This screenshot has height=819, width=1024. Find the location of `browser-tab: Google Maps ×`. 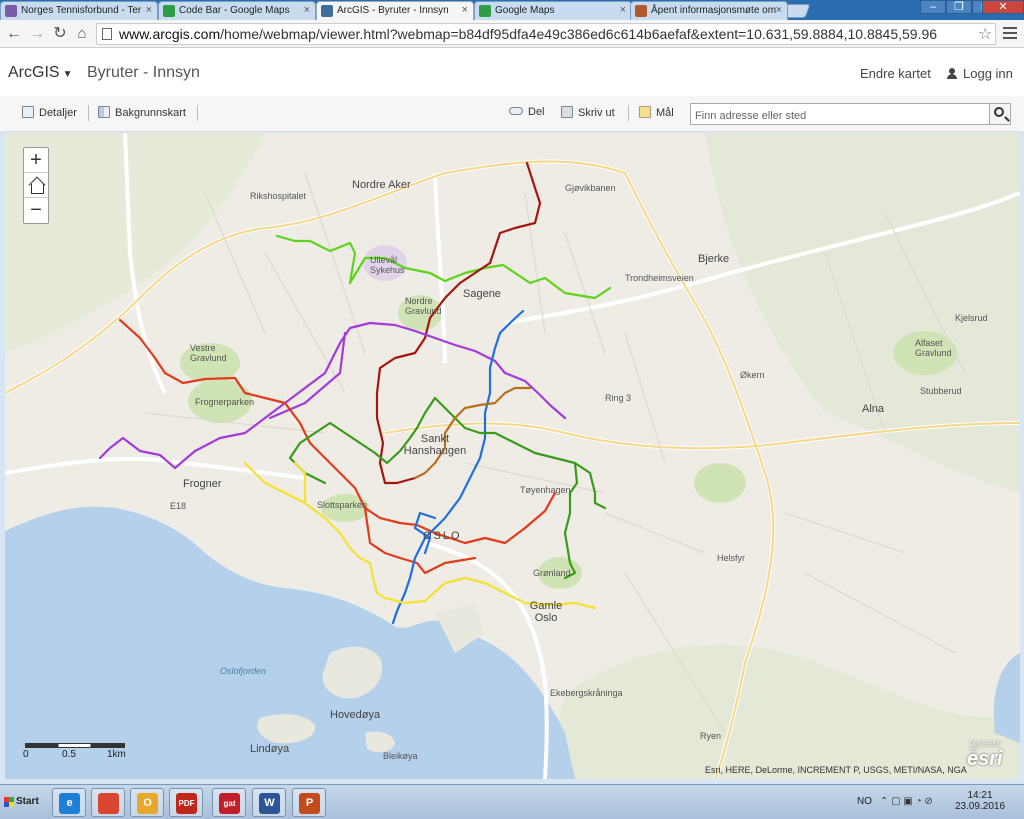

browser-tab: Google Maps × is located at coordinates (553, 10).